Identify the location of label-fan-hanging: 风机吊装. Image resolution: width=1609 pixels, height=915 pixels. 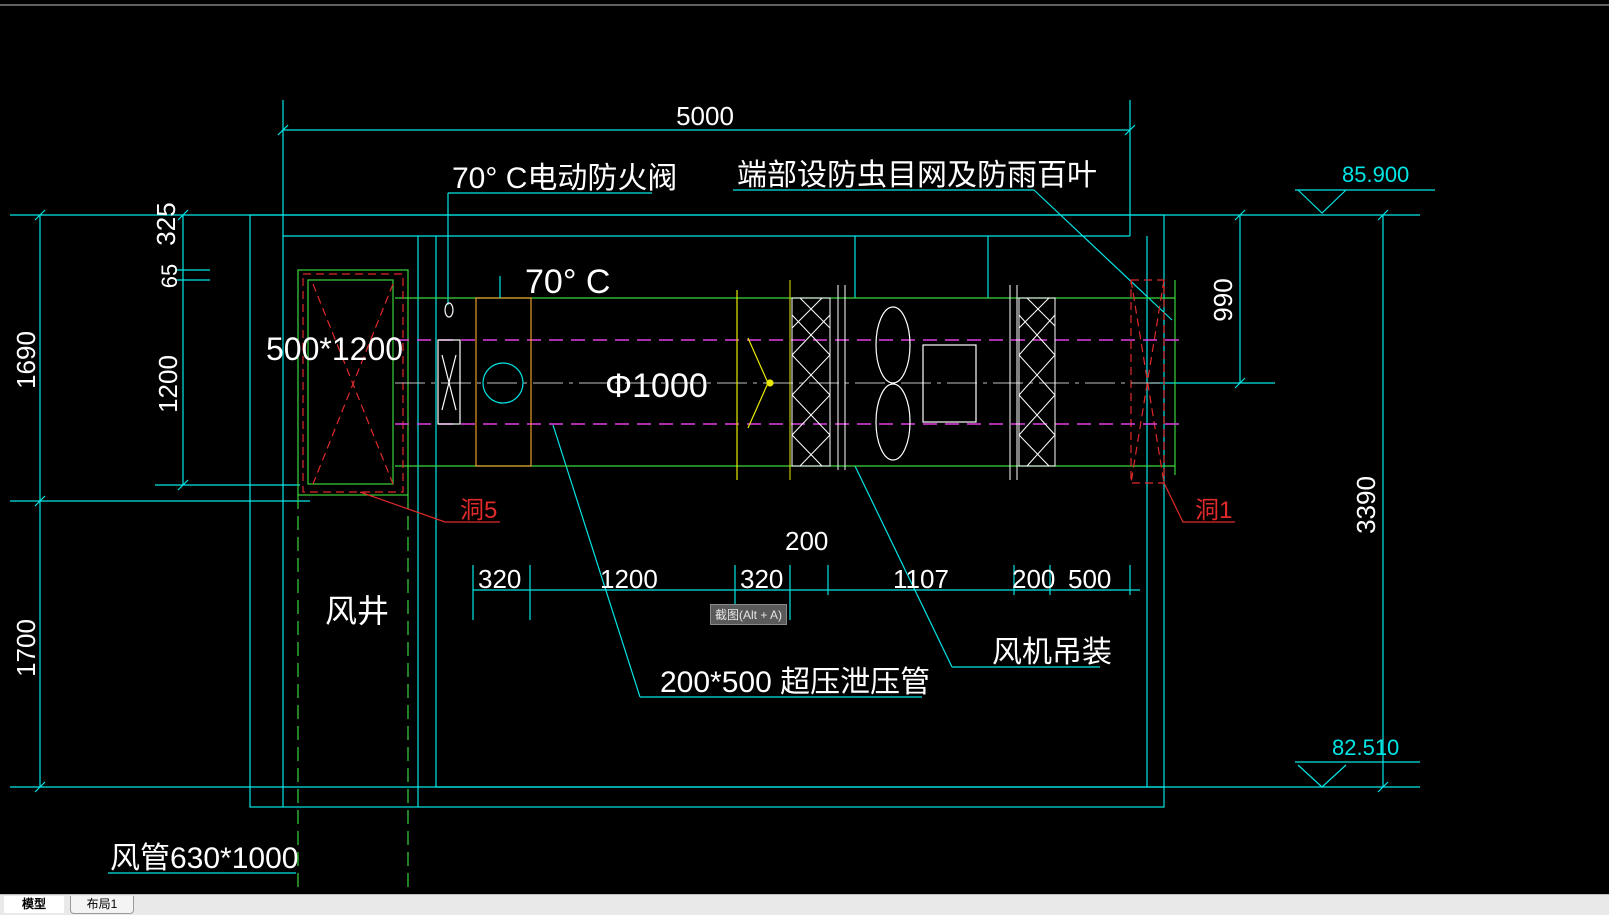
(1052, 652).